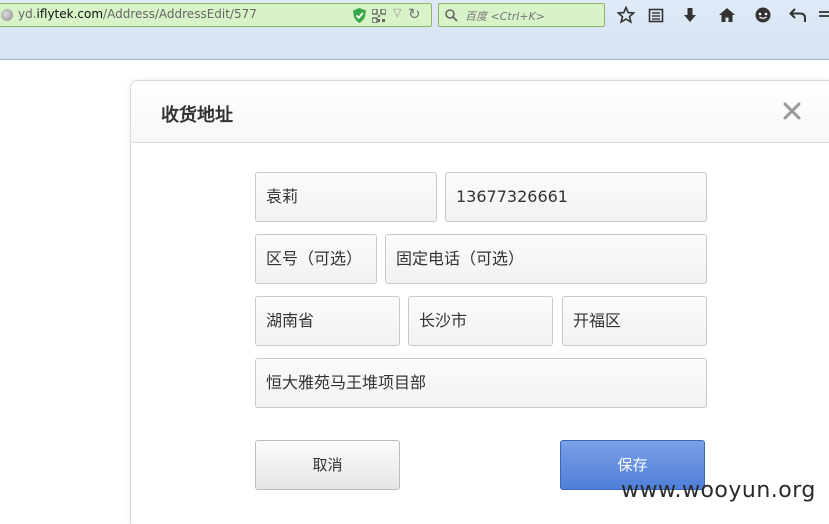 Image resolution: width=829 pixels, height=524 pixels. I want to click on cancel-button: 取消, so click(327, 465).